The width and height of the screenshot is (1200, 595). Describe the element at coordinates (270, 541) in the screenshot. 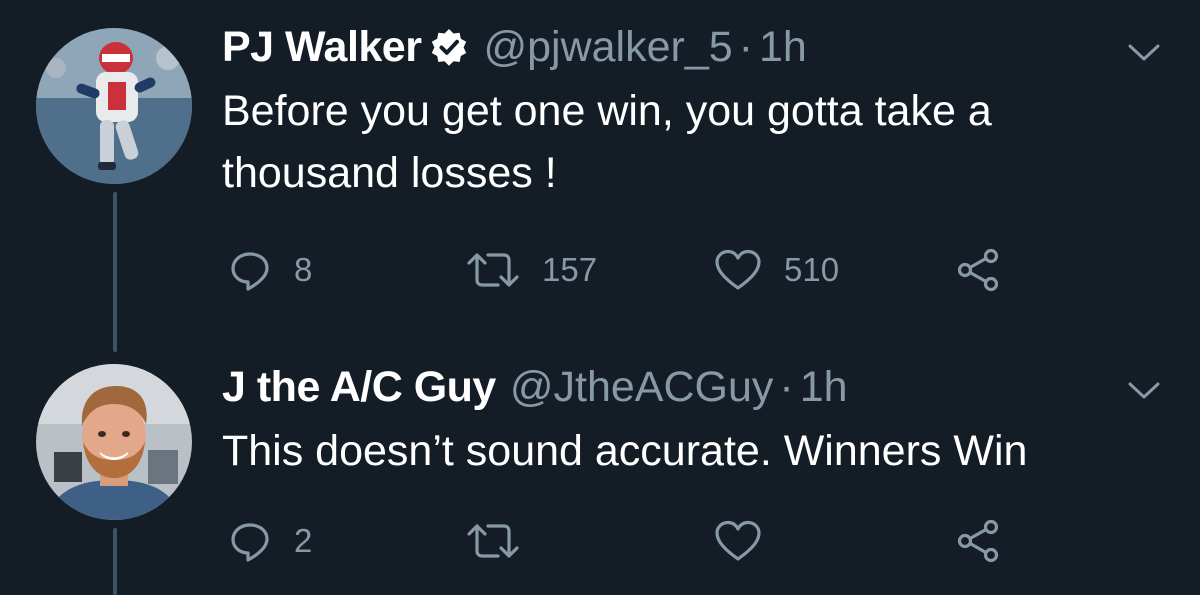

I see `reply-button: 2` at that location.